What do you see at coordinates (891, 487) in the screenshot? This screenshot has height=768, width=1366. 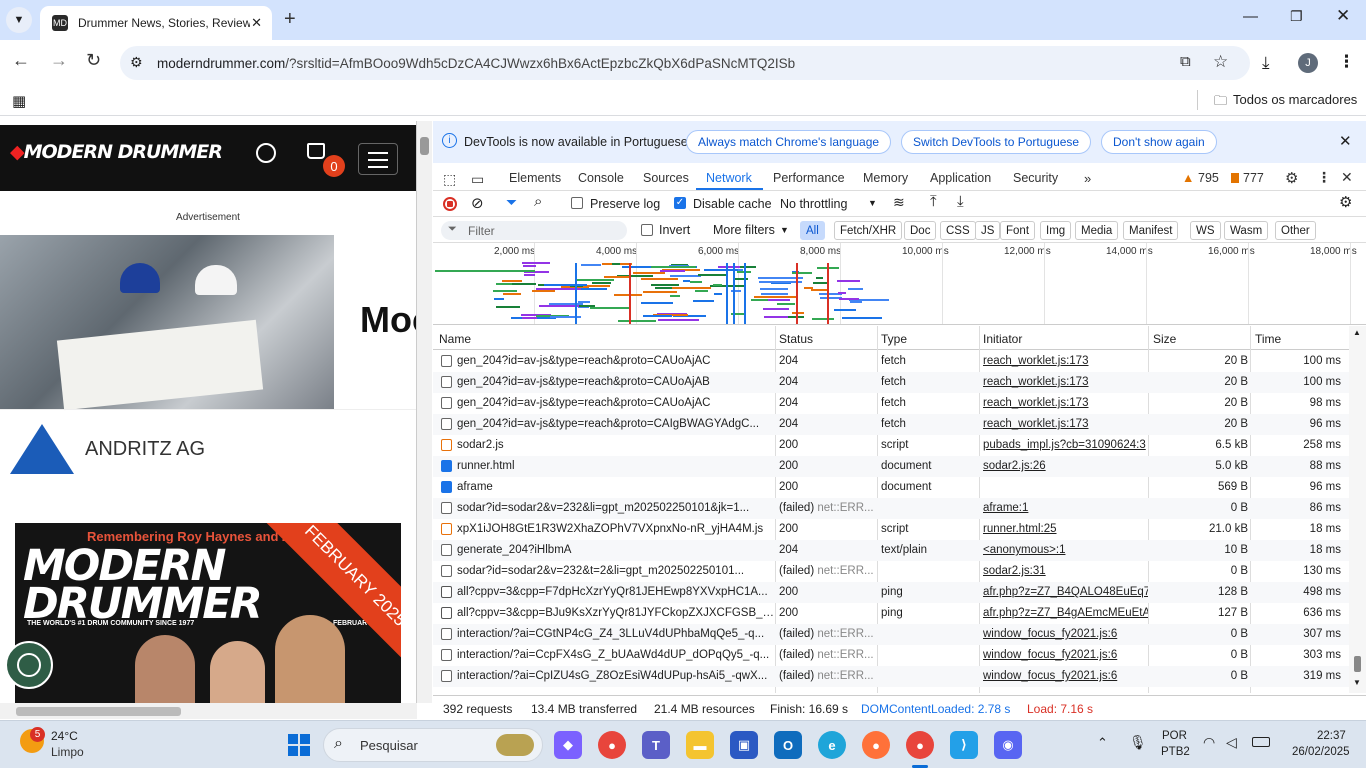 I see `request-row: aframe 200 document 569 B 96 ms` at bounding box center [891, 487].